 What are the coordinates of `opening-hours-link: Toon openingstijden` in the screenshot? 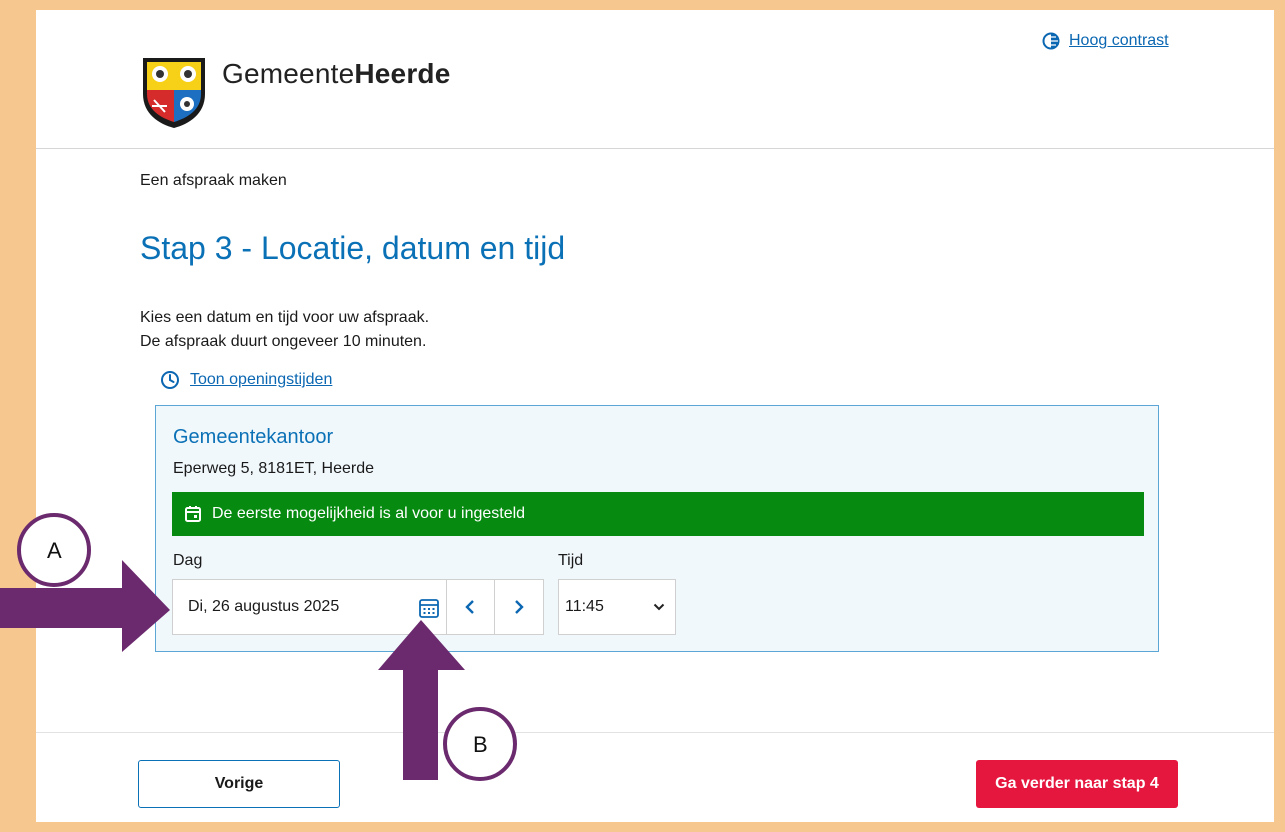 It's located at (261, 380).